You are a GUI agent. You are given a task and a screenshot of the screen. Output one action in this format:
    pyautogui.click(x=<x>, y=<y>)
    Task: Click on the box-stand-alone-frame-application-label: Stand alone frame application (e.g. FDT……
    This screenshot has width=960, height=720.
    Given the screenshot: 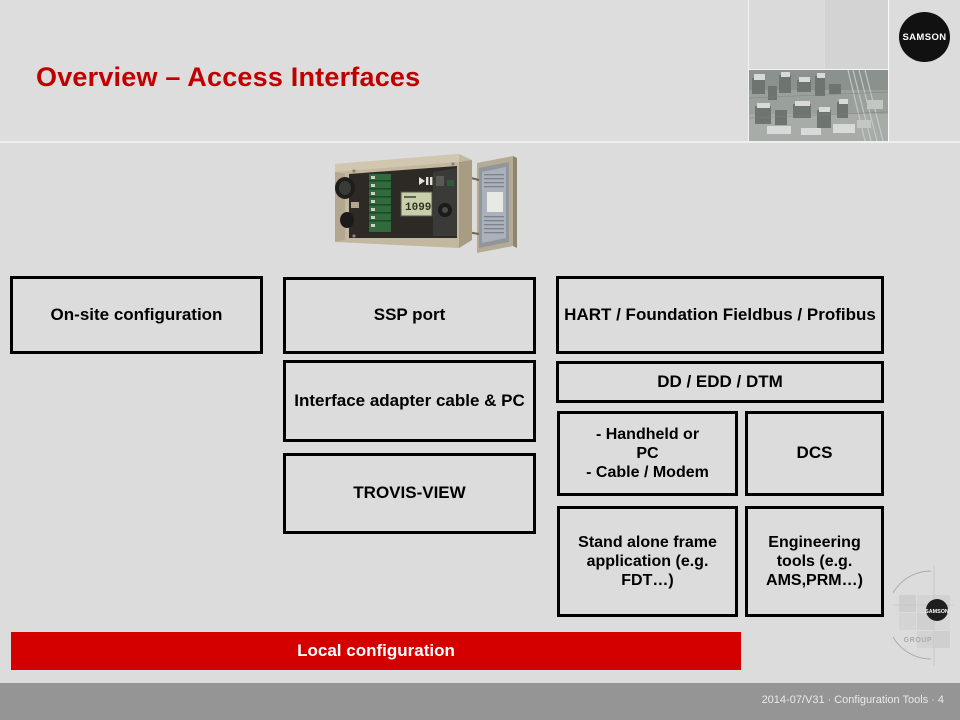 What is the action you would take?
    pyautogui.click(x=647, y=561)
    